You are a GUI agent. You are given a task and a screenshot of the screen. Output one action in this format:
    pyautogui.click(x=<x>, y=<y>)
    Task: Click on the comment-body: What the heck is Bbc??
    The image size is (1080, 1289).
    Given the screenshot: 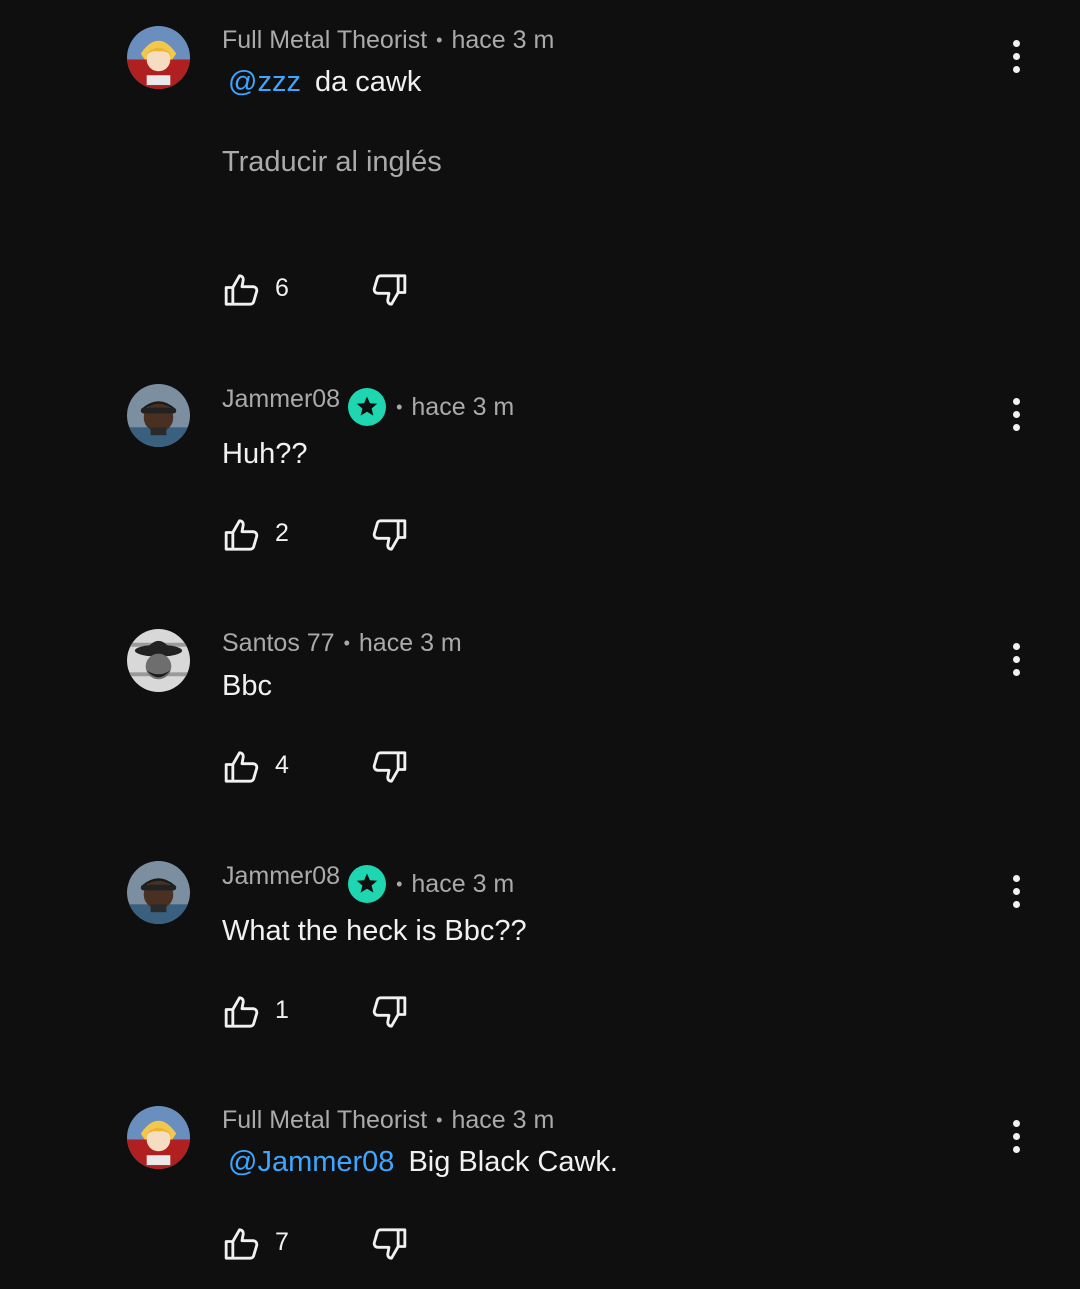 What is the action you would take?
    pyautogui.click(x=374, y=931)
    